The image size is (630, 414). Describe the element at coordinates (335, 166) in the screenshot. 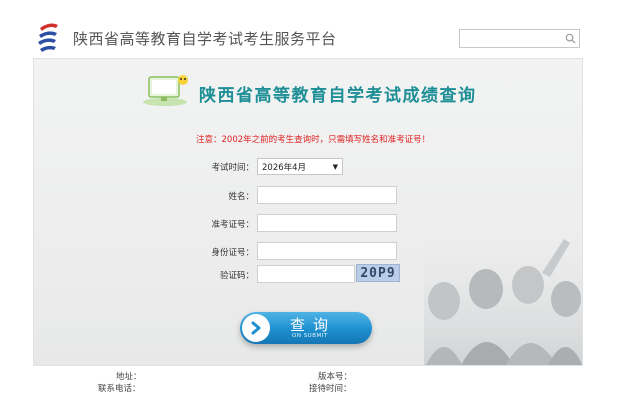

I see `chevron-down-icon: ▼` at that location.